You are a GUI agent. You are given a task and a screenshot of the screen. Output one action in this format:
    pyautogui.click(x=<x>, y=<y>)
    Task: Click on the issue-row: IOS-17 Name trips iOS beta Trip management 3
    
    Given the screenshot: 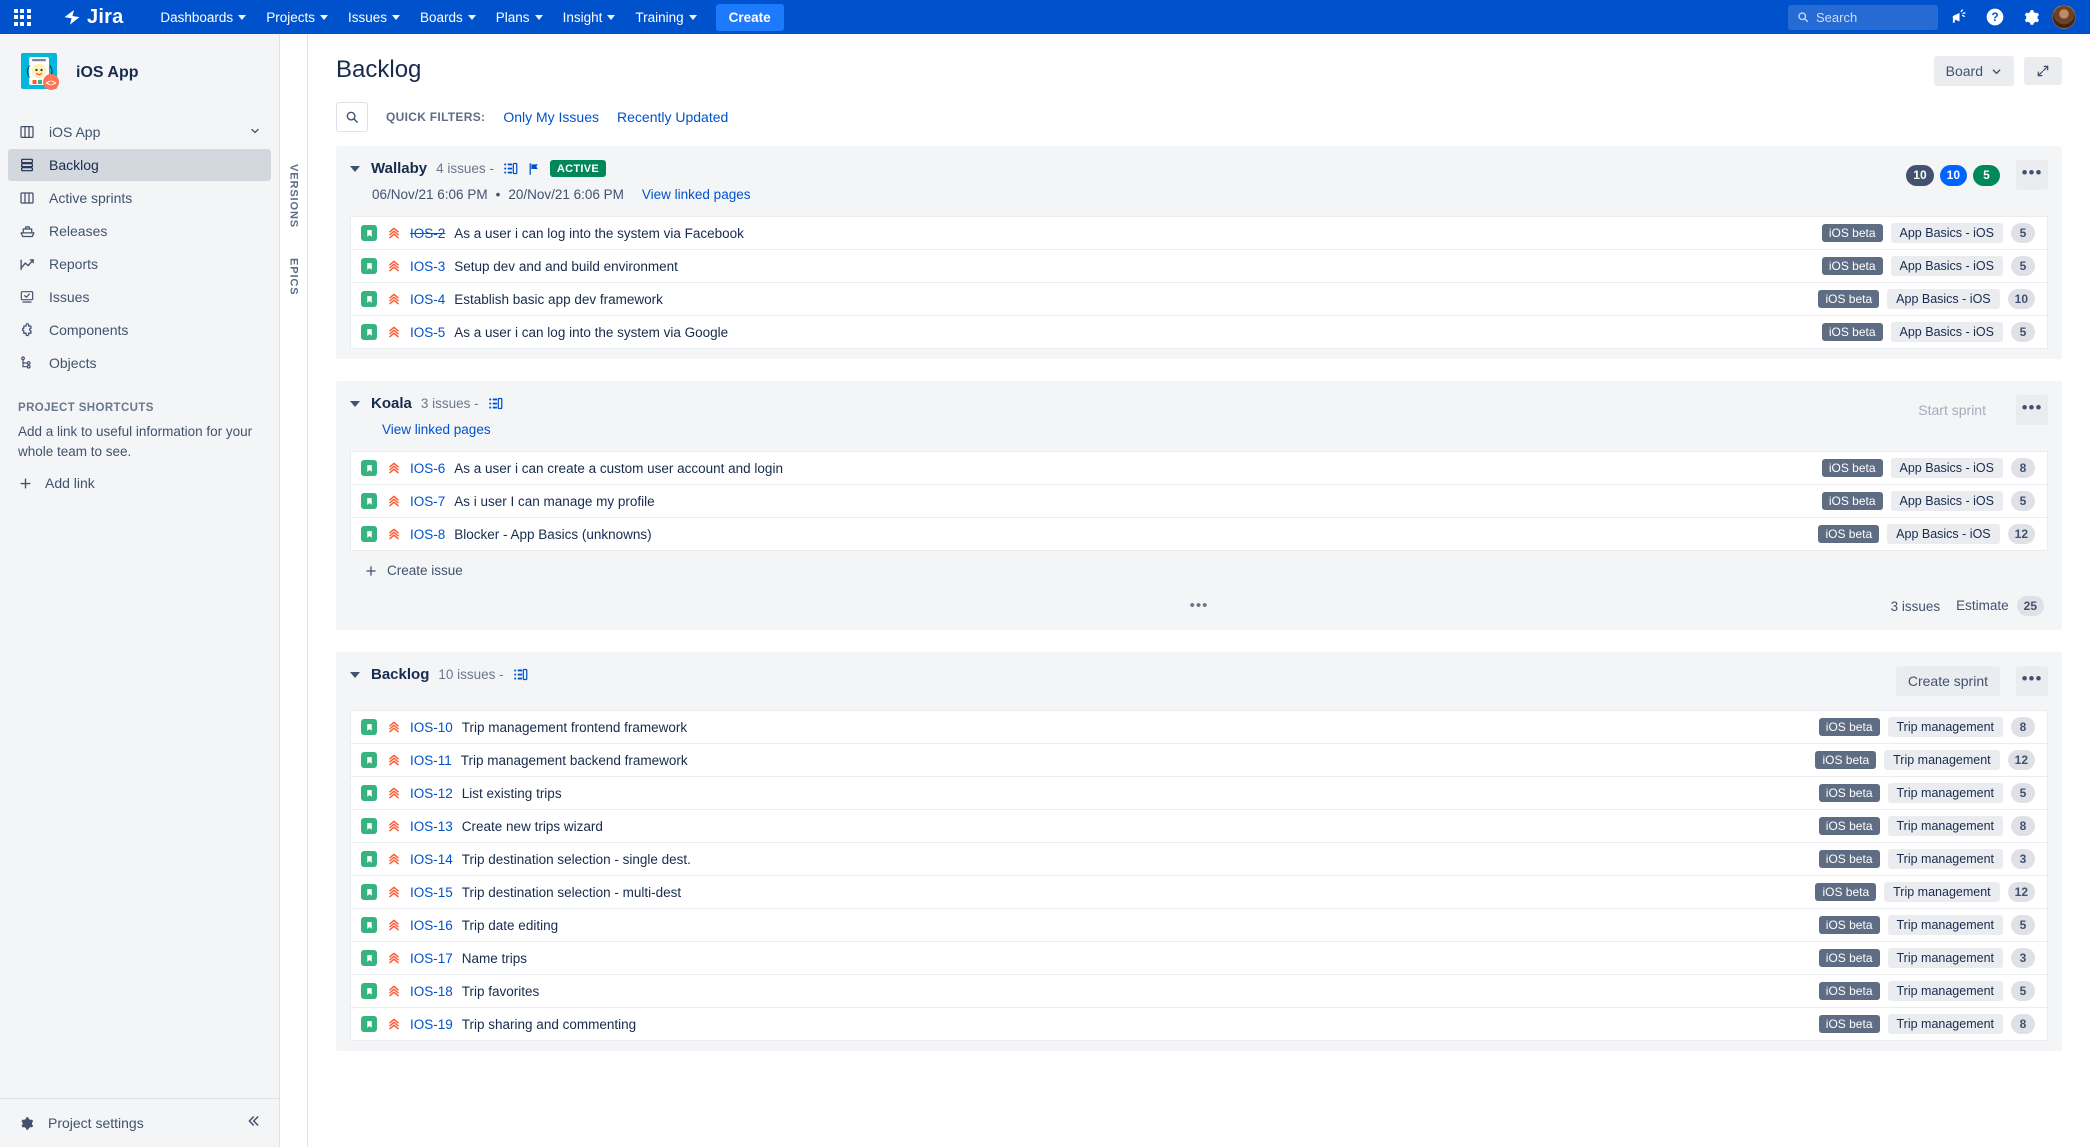 What is the action you would take?
    pyautogui.click(x=1199, y=957)
    